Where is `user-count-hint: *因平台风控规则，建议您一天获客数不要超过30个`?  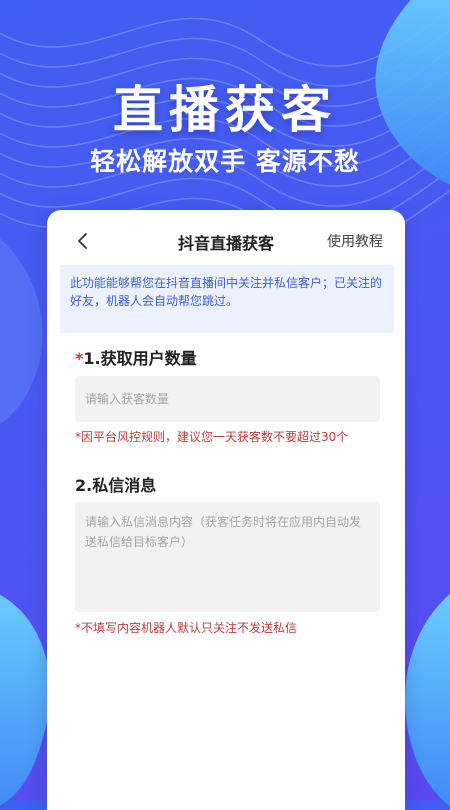 user-count-hint: *因平台风控规则，建议您一天获客数不要超过30个 is located at coordinates (212, 437).